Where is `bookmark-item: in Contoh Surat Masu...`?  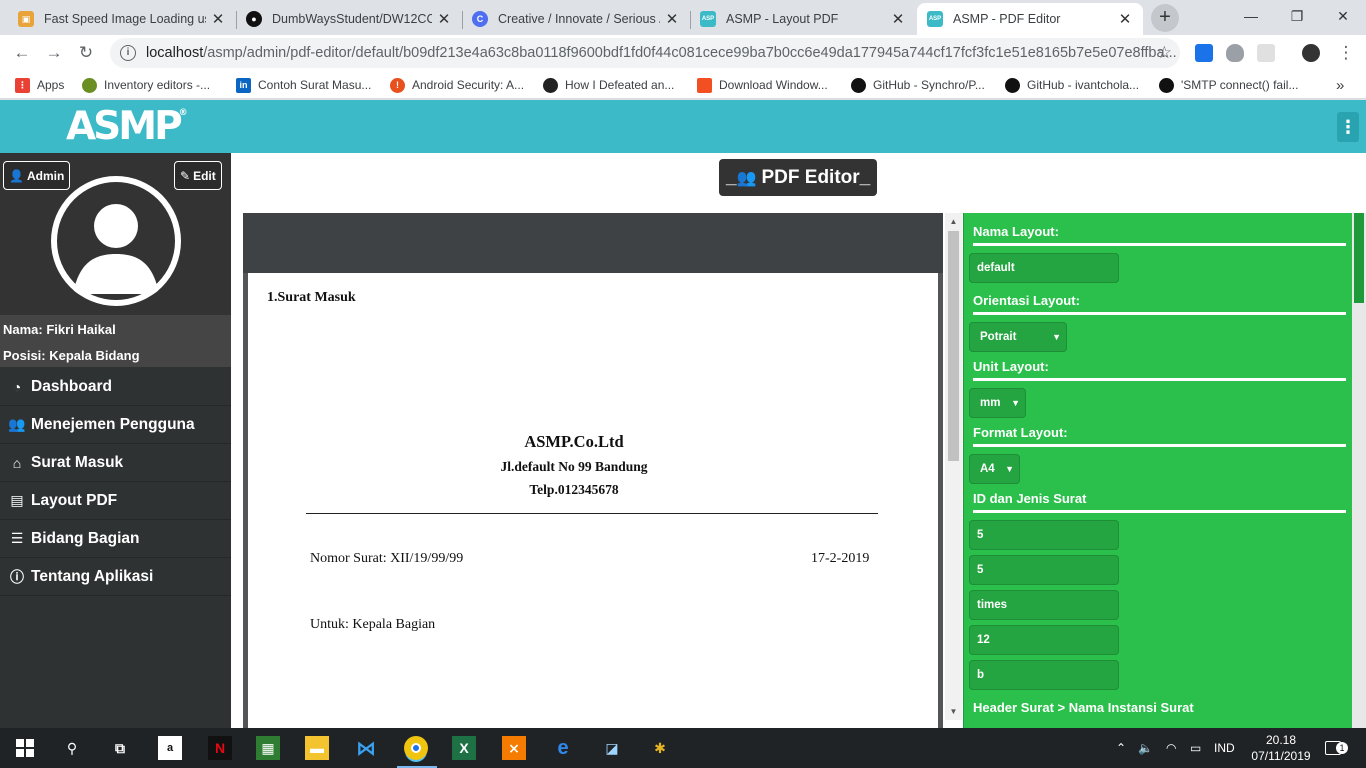 bookmark-item: in Contoh Surat Masu... is located at coordinates (303, 85).